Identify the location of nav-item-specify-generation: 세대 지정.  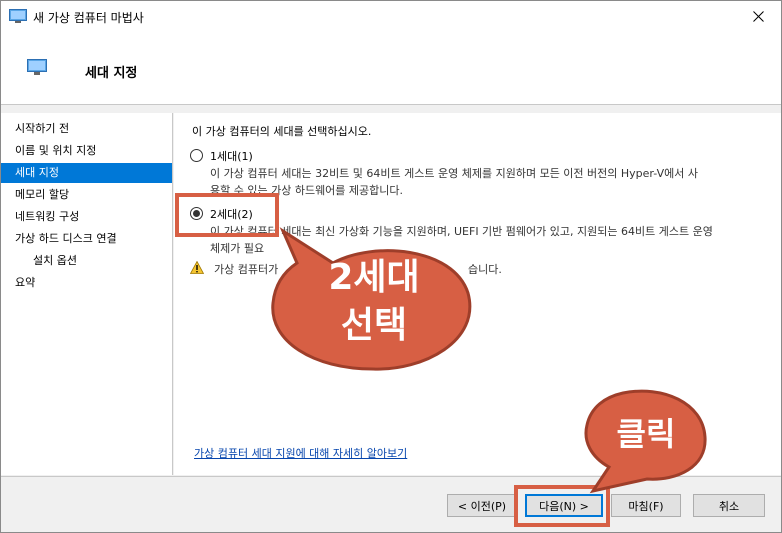
(86, 173).